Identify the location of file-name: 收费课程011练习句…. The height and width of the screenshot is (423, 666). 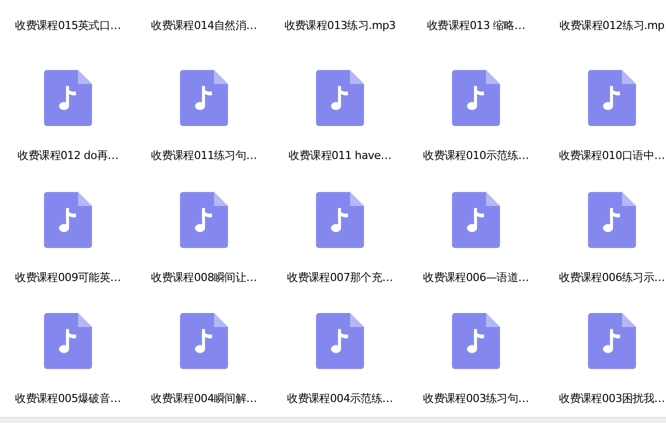
(204, 156).